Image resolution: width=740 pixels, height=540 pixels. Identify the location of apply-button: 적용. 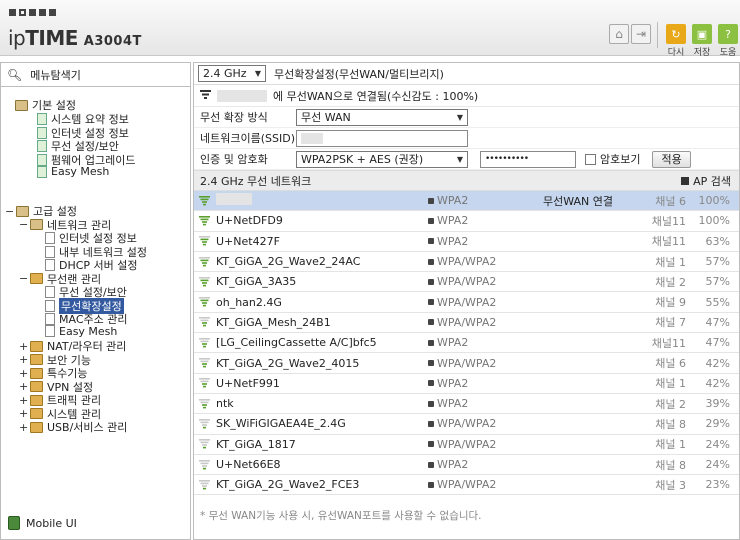
(671, 159).